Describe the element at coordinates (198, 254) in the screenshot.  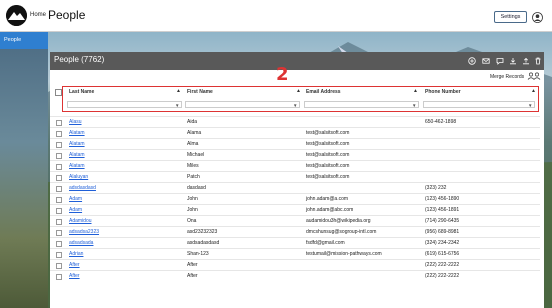
I see `first-name-cell: Shan-123` at that location.